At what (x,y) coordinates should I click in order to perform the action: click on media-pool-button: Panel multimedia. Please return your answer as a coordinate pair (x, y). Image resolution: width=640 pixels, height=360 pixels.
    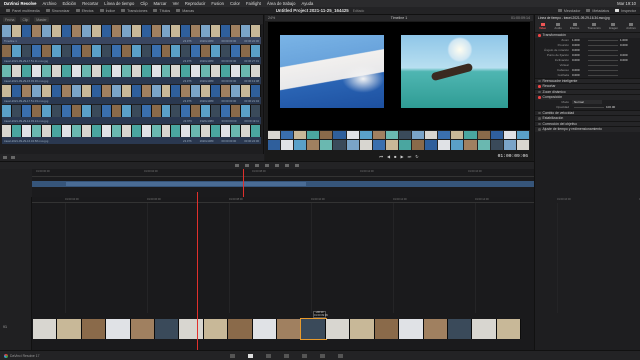
    Looking at the image, I should click on (23, 11).